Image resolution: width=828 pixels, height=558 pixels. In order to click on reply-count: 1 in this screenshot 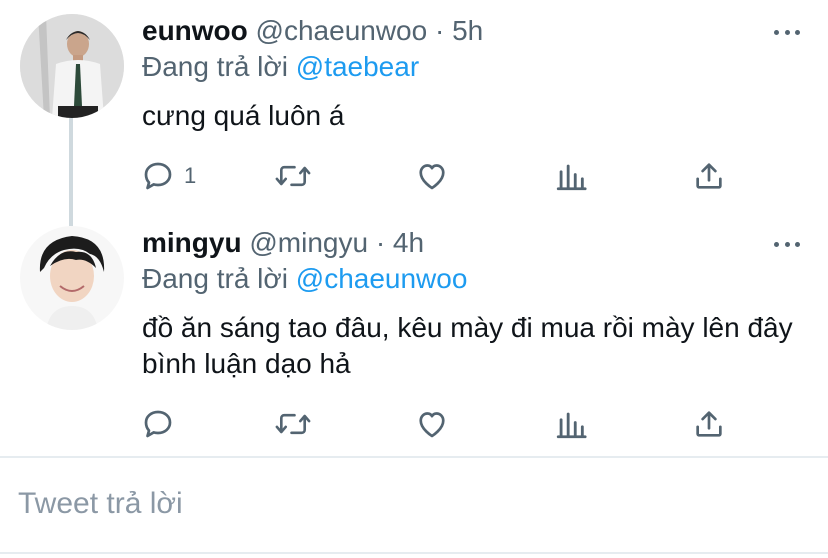, I will do `click(190, 175)`.